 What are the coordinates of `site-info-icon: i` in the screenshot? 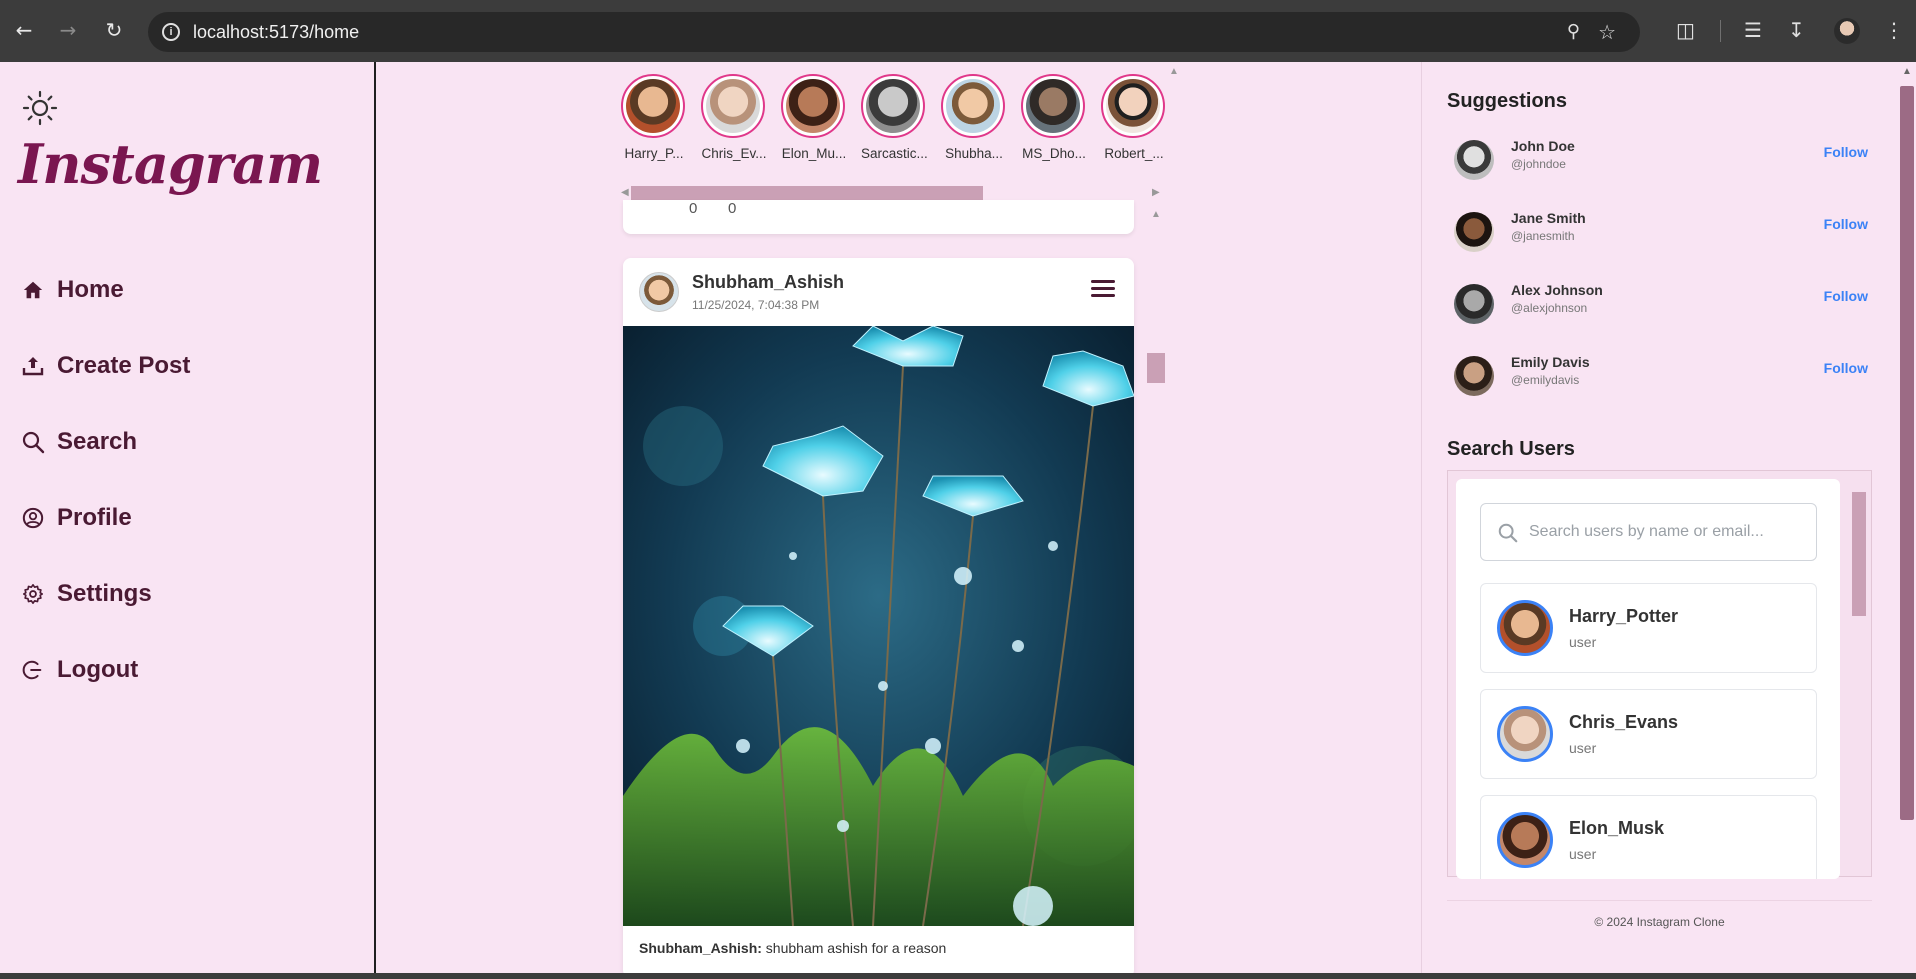 It's located at (171, 32).